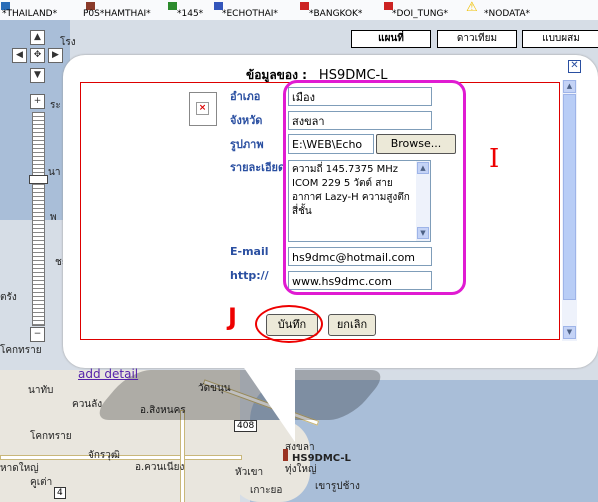  Describe the element at coordinates (41, 390) in the screenshot. I see `map-label: นาทับ` at that location.